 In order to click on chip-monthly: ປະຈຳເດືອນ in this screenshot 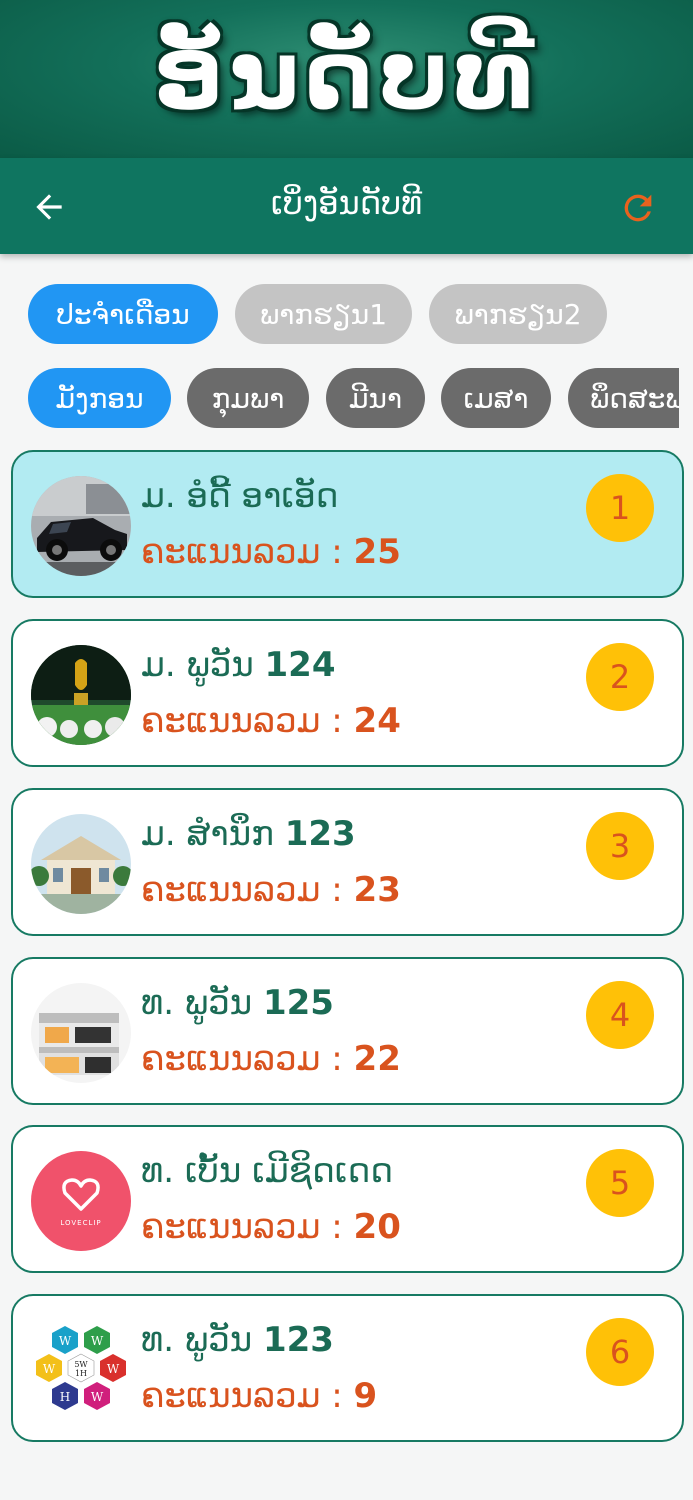, I will do `click(123, 314)`.